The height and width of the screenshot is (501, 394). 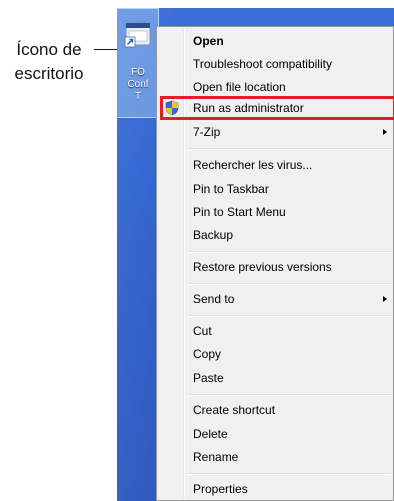 What do you see at coordinates (275, 299) in the screenshot?
I see `menu-item-send-to: Send to` at bounding box center [275, 299].